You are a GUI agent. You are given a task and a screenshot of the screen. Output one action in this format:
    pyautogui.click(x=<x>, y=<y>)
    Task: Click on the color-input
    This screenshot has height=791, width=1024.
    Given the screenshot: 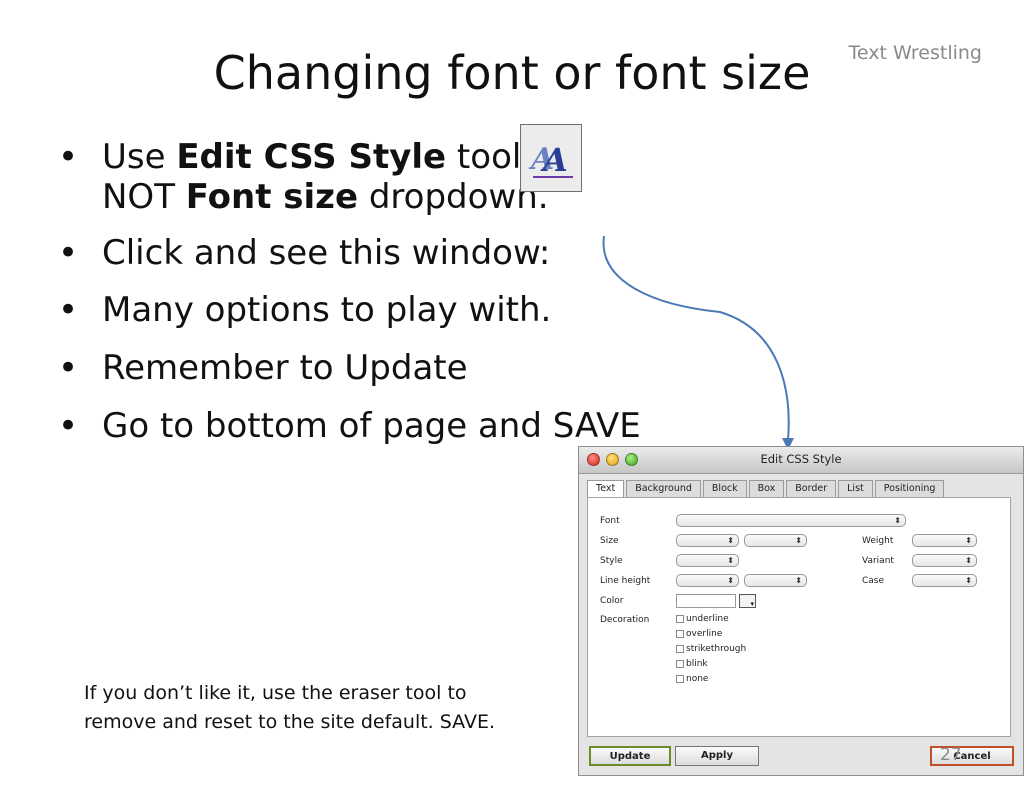 What is the action you would take?
    pyautogui.click(x=706, y=601)
    